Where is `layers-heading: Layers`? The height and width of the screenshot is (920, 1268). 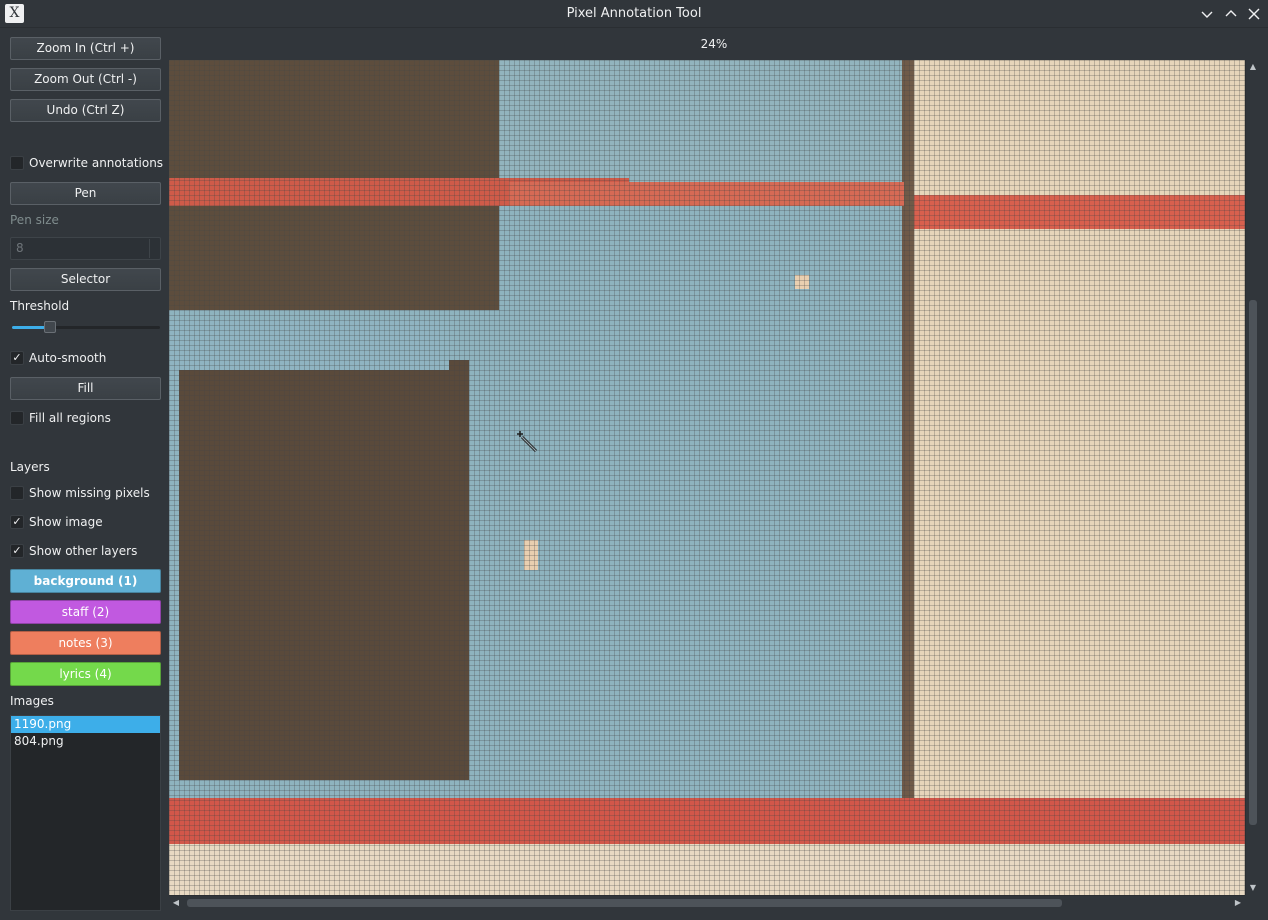 layers-heading: Layers is located at coordinates (30, 467).